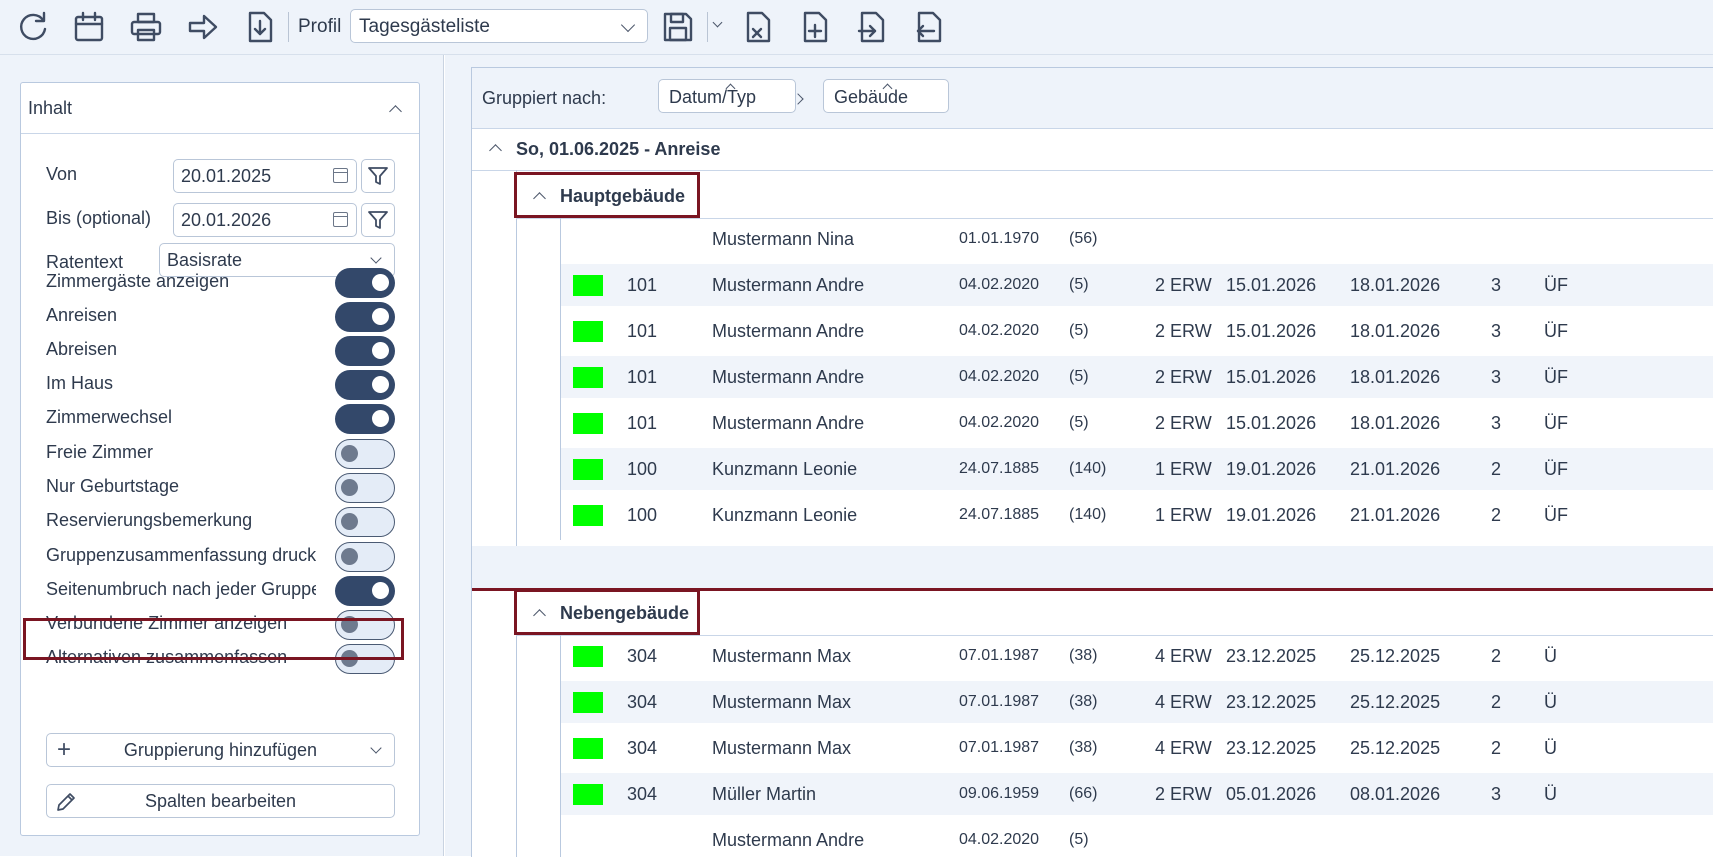 The width and height of the screenshot is (1713, 857). What do you see at coordinates (220, 488) in the screenshot?
I see `toggle-row: Nur Geburtstage` at bounding box center [220, 488].